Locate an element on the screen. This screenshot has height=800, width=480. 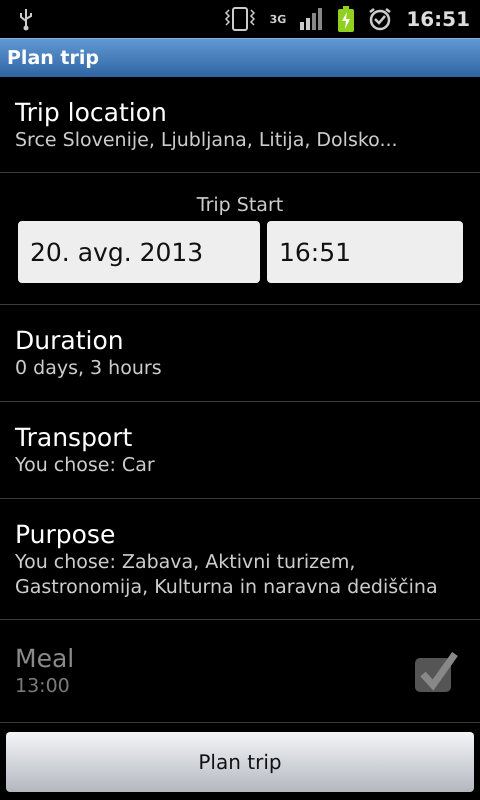
screen-title: Plan trip is located at coordinates (53, 58).